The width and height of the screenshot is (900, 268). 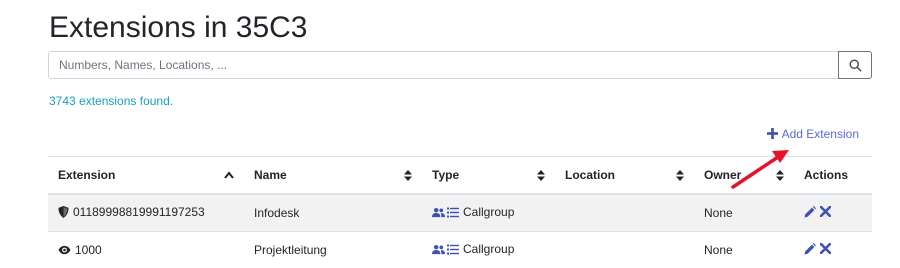 What do you see at coordinates (590, 175) in the screenshot?
I see `column-label-location: Location` at bounding box center [590, 175].